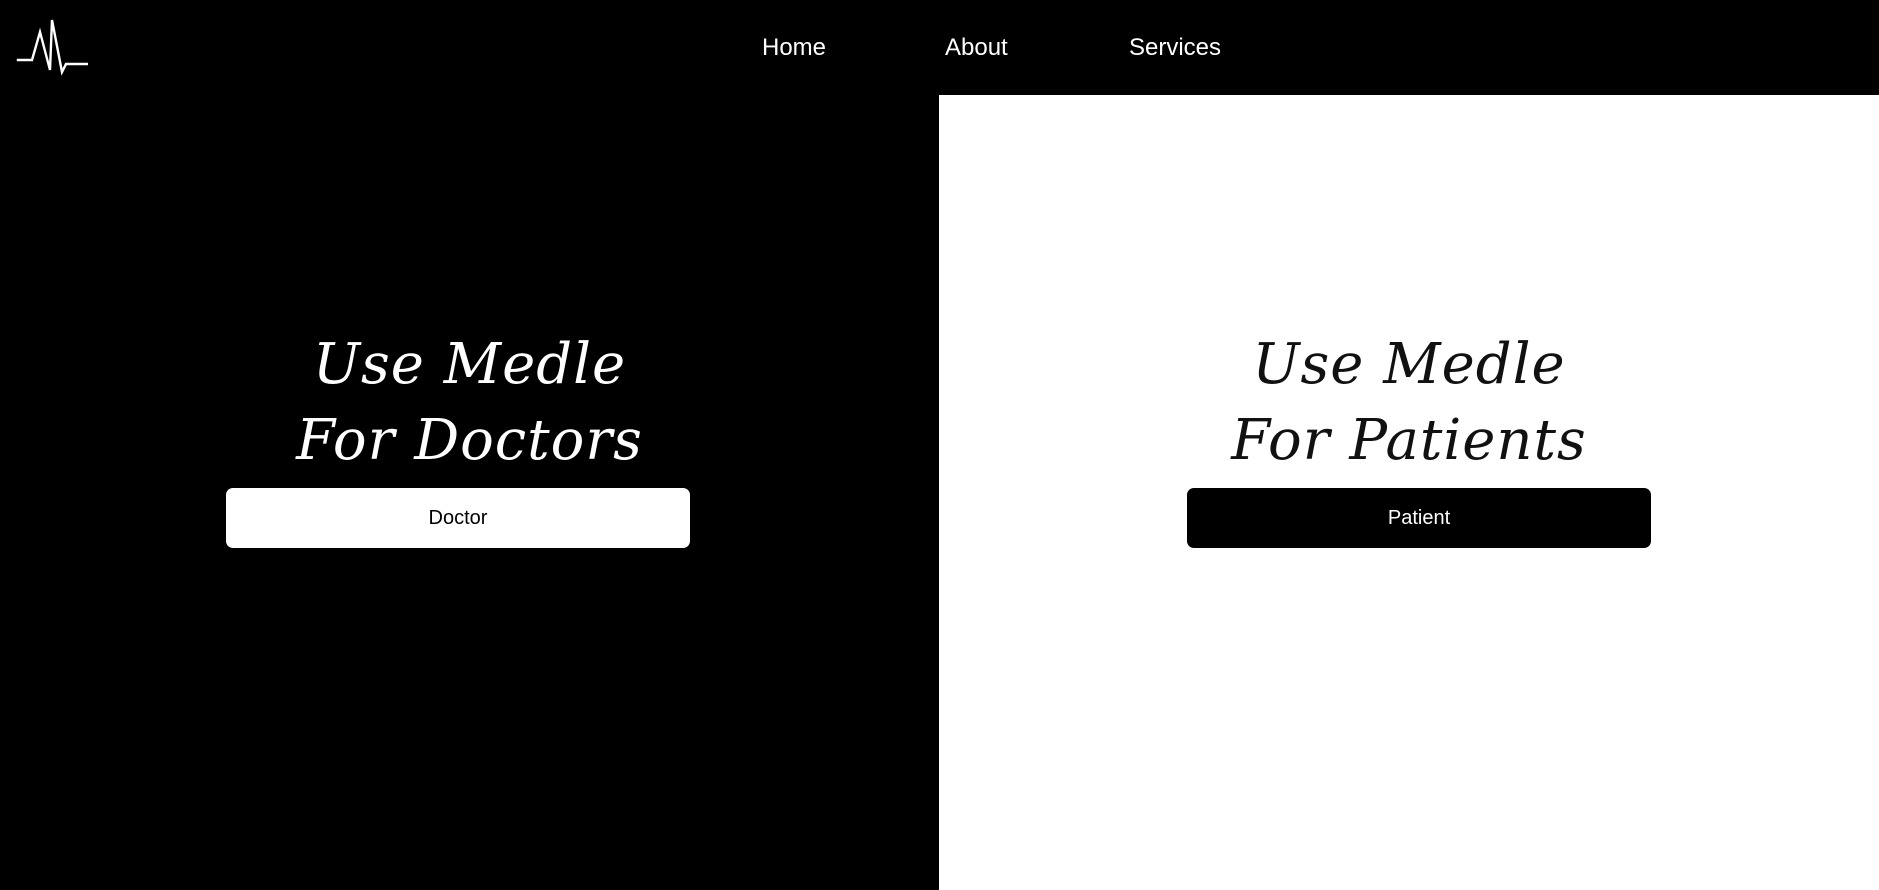  Describe the element at coordinates (469, 364) in the screenshot. I see `doctors-tagline-line1: Use Medle` at that location.